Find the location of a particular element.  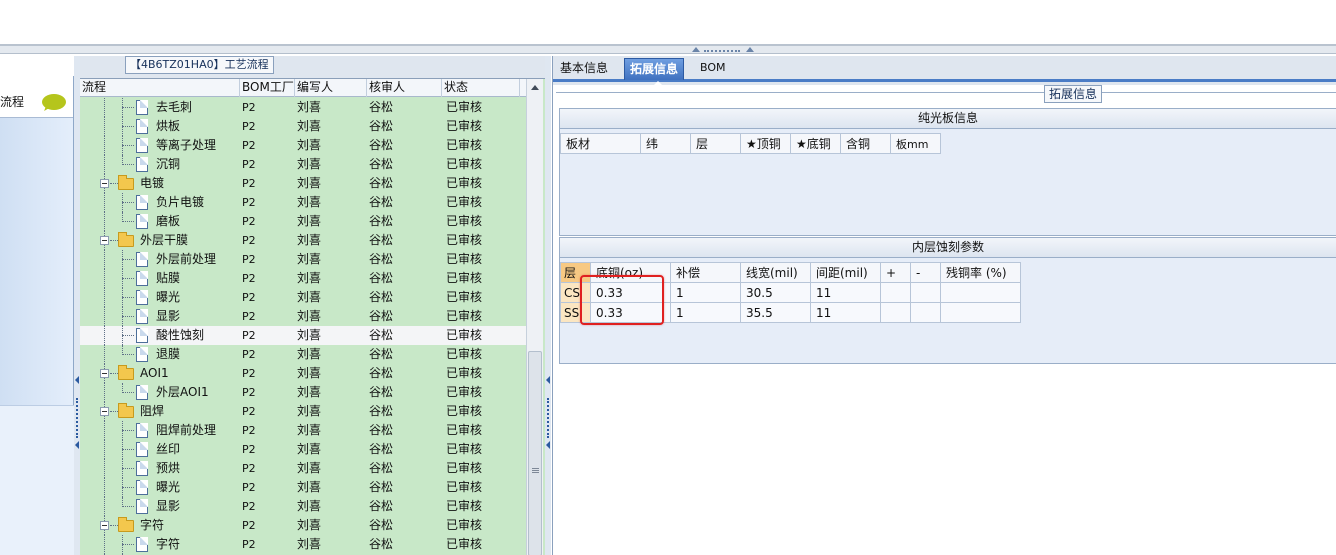

process-name-cell: 外层前处理 is located at coordinates (186, 260).